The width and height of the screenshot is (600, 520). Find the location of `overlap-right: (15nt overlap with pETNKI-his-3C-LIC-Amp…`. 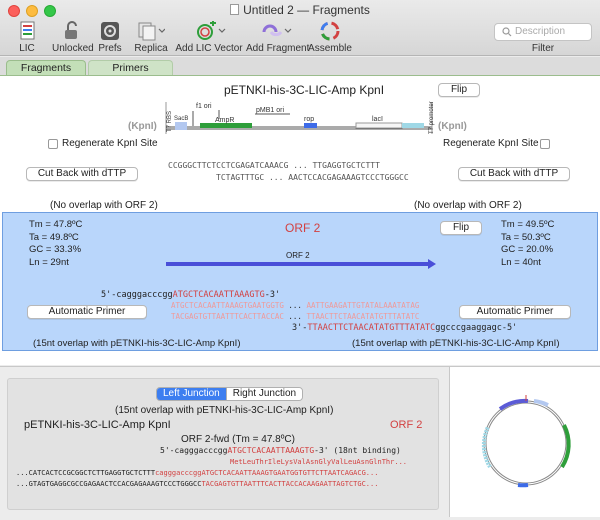

overlap-right: (15nt overlap with pETNKI-his-3C-LIC-Amp… is located at coordinates (456, 343).